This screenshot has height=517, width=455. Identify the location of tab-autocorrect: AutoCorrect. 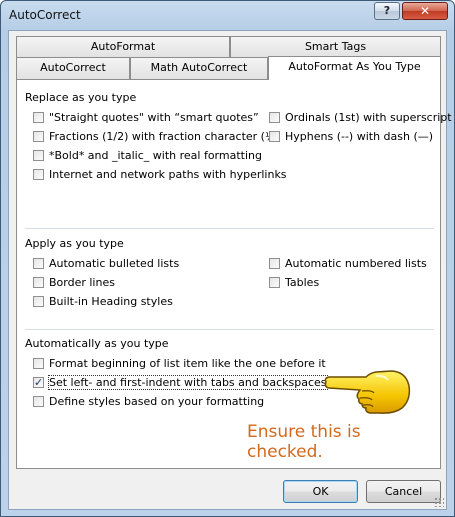
(73, 68).